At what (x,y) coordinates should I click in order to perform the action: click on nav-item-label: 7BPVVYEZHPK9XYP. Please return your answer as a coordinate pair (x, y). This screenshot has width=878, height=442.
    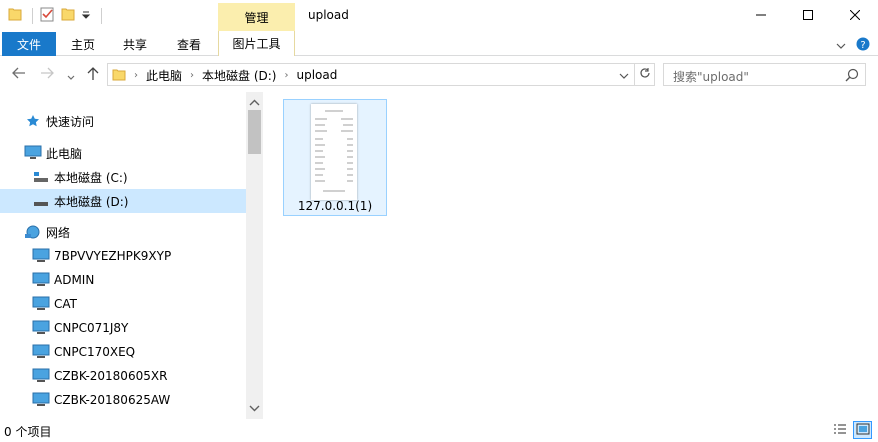
    Looking at the image, I should click on (113, 256).